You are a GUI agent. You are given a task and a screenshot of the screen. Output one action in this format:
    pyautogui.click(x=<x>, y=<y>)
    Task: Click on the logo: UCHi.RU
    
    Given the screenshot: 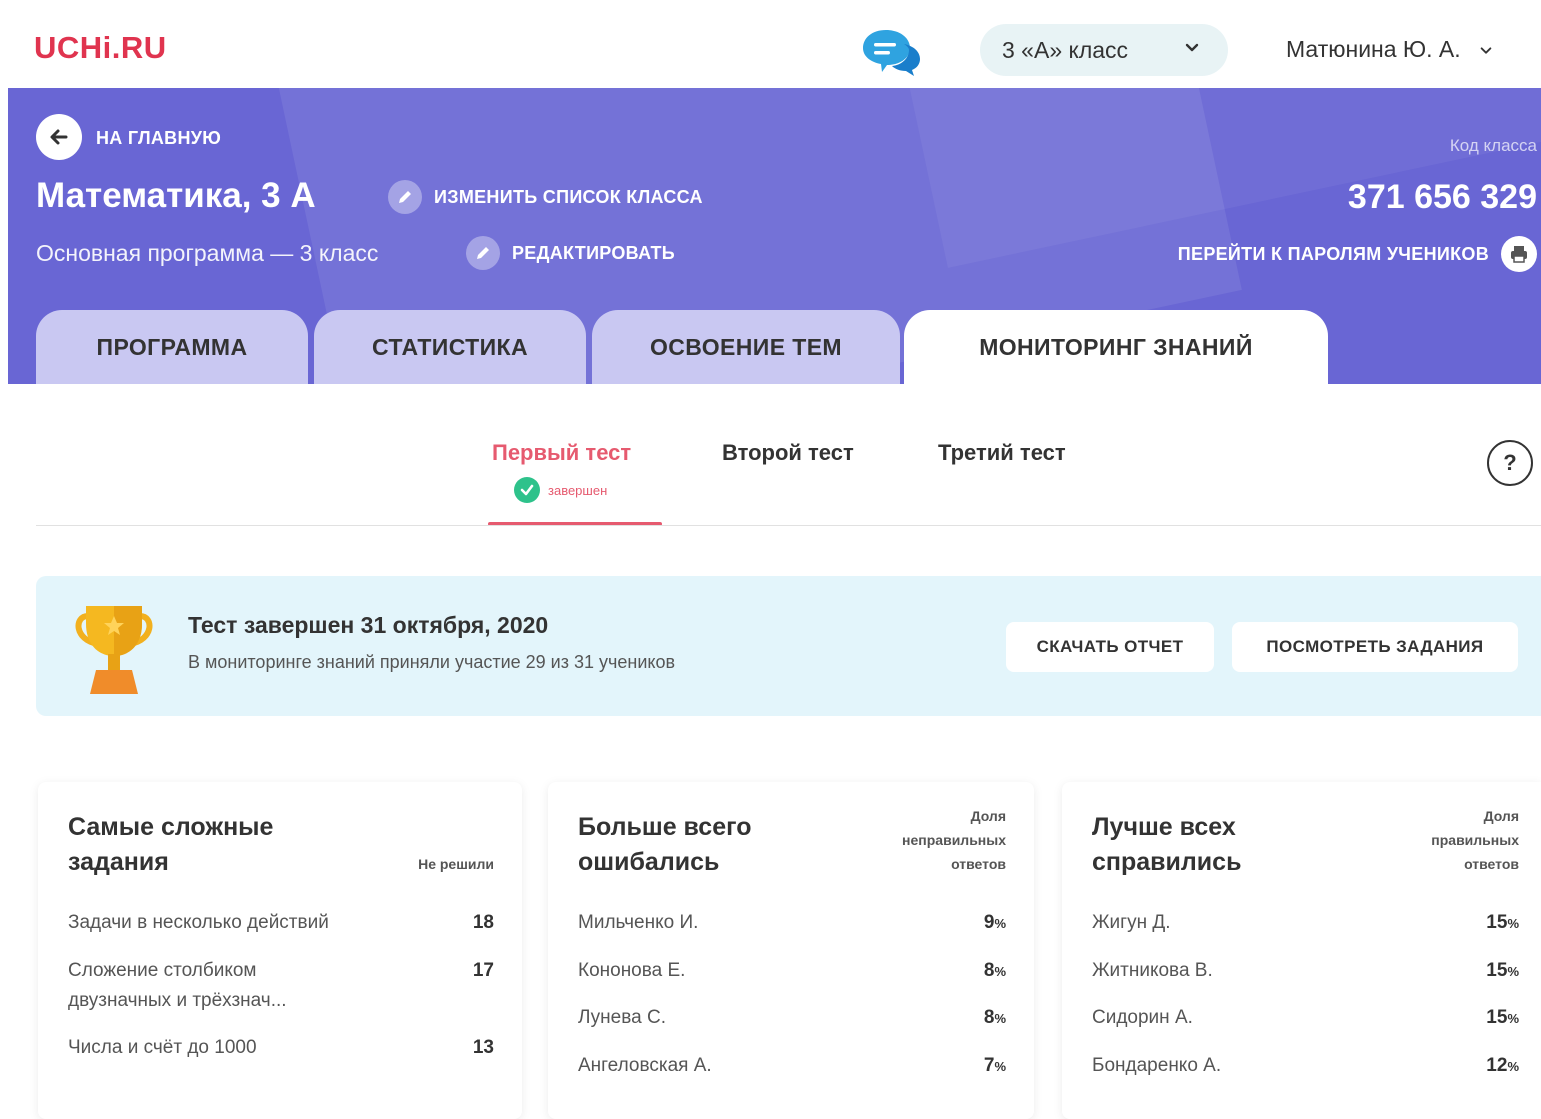 What is the action you would take?
    pyautogui.click(x=100, y=48)
    